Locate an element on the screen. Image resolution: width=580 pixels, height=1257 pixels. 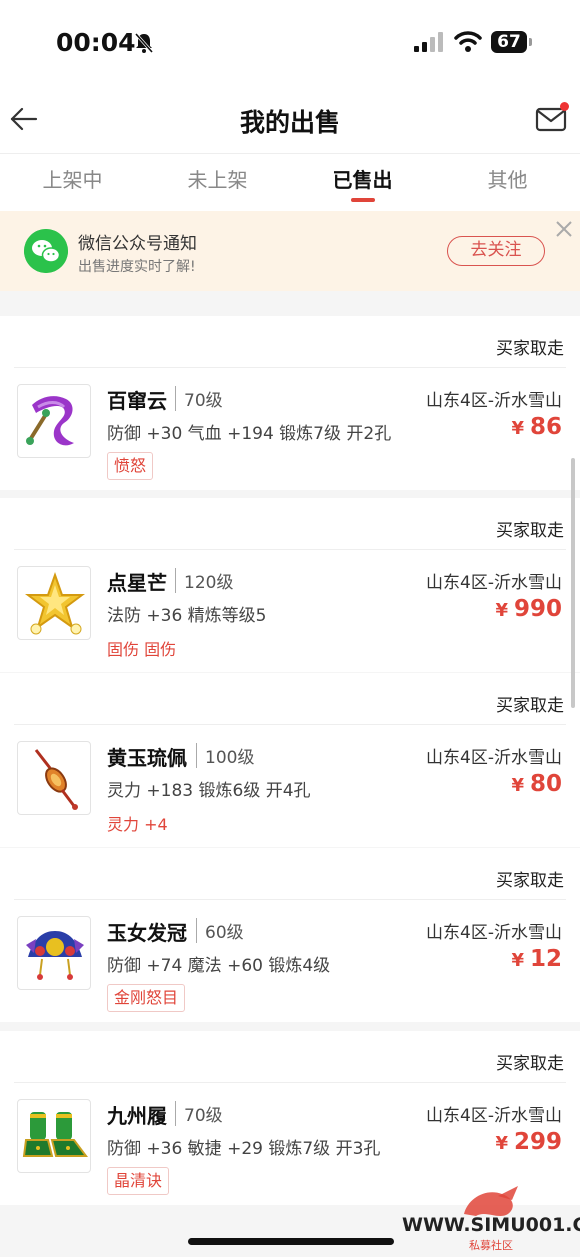
item-price: ¥990 is located at coordinates (528, 609).